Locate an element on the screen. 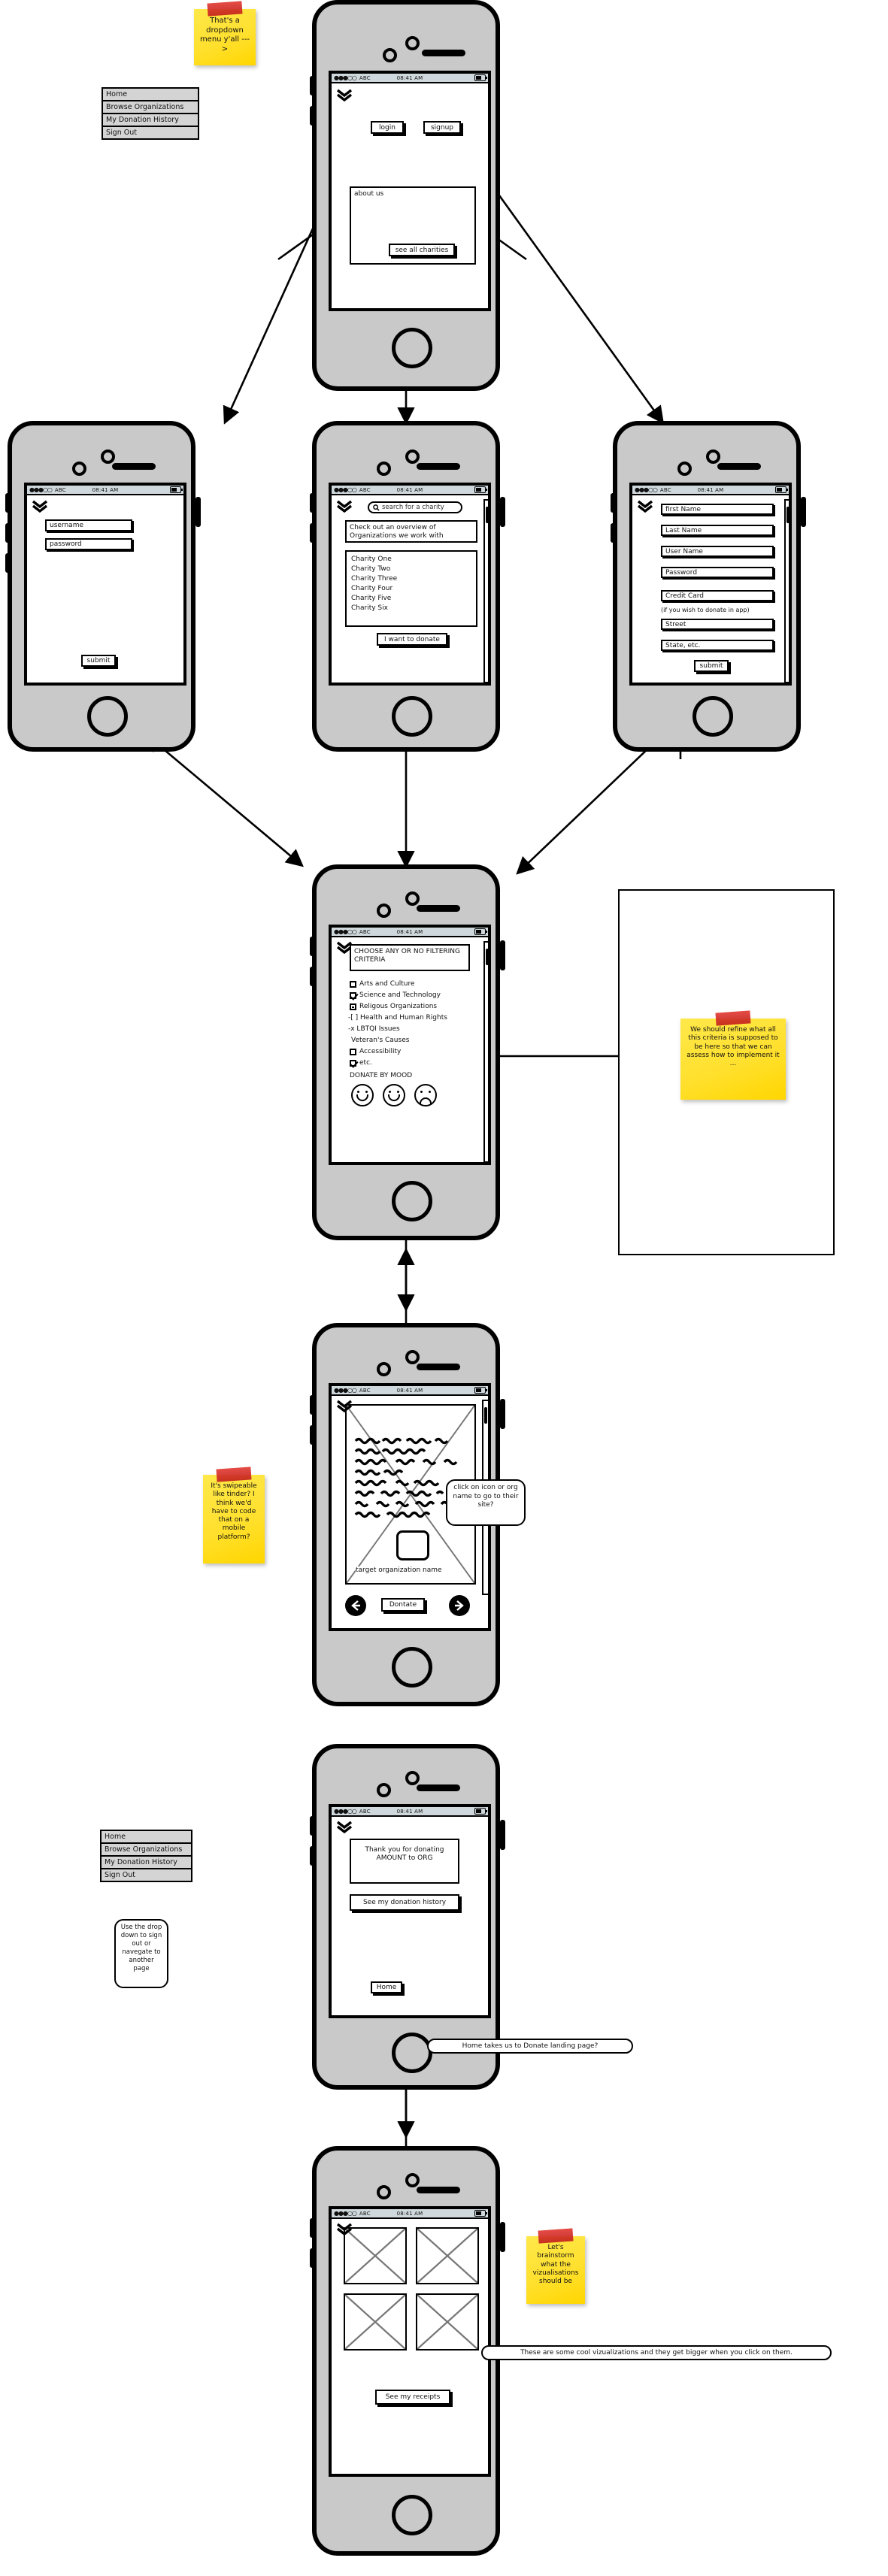  organization-icon is located at coordinates (413, 1545).